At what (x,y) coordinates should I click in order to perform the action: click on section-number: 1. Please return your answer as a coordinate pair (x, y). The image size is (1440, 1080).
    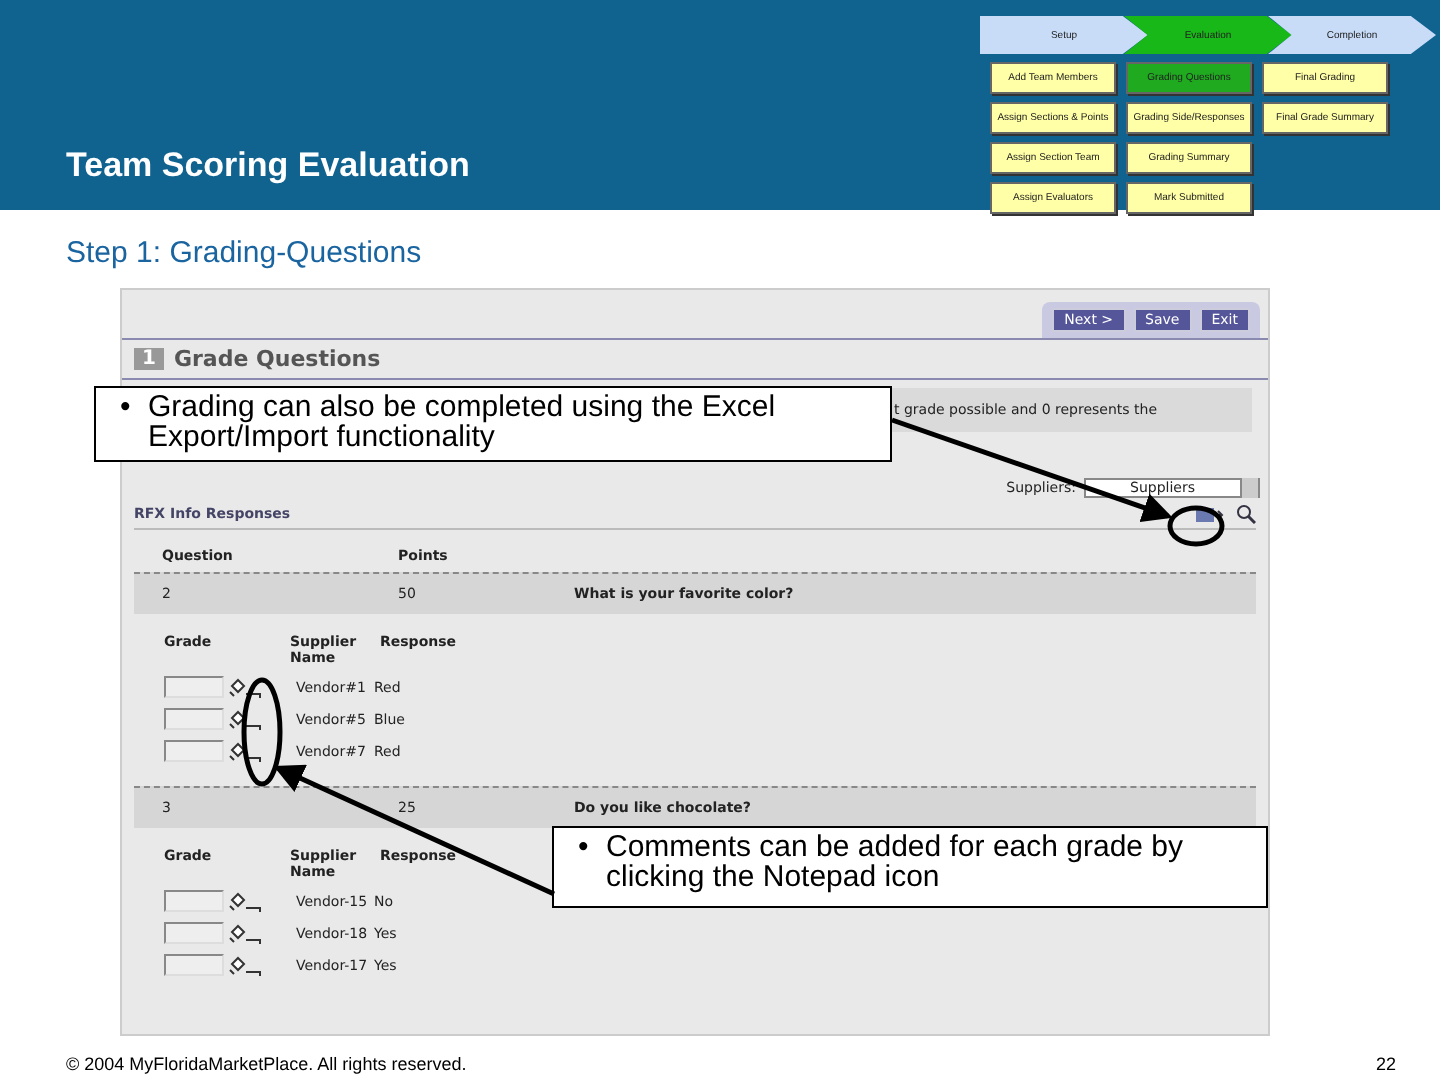
    Looking at the image, I should click on (149, 359).